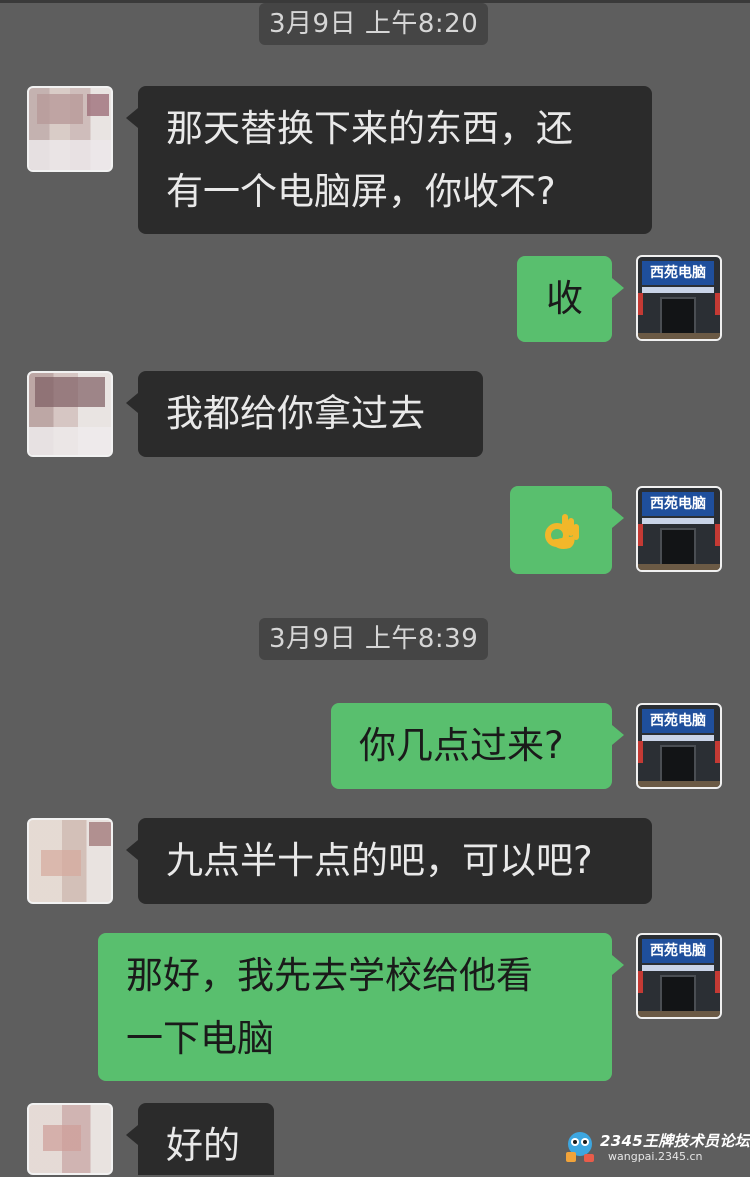  What do you see at coordinates (374, 24) in the screenshot?
I see `timestamp: 3月9日 上午8:20` at bounding box center [374, 24].